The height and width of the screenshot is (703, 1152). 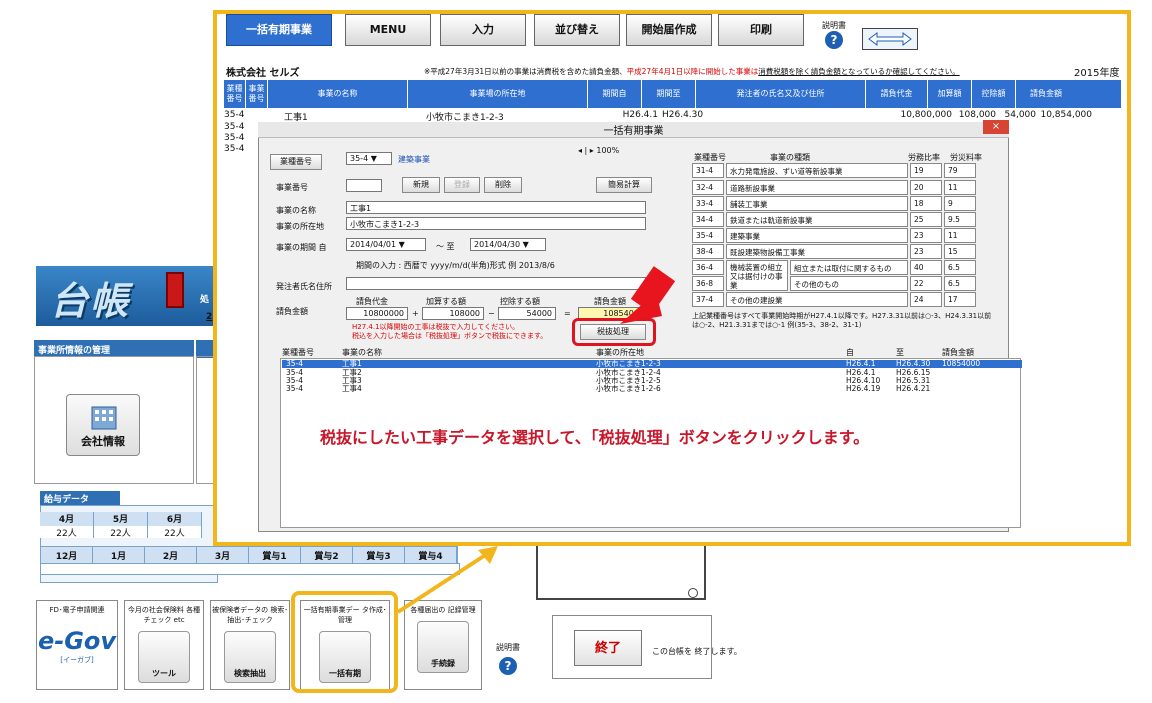 I want to click on cell: 32-4, so click(x=708, y=187).